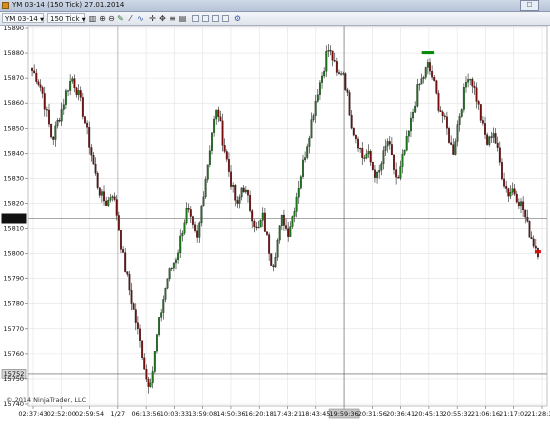 The width and height of the screenshot is (550, 446). What do you see at coordinates (13, 128) in the screenshot?
I see `y-tick-label: 15850` at bounding box center [13, 128].